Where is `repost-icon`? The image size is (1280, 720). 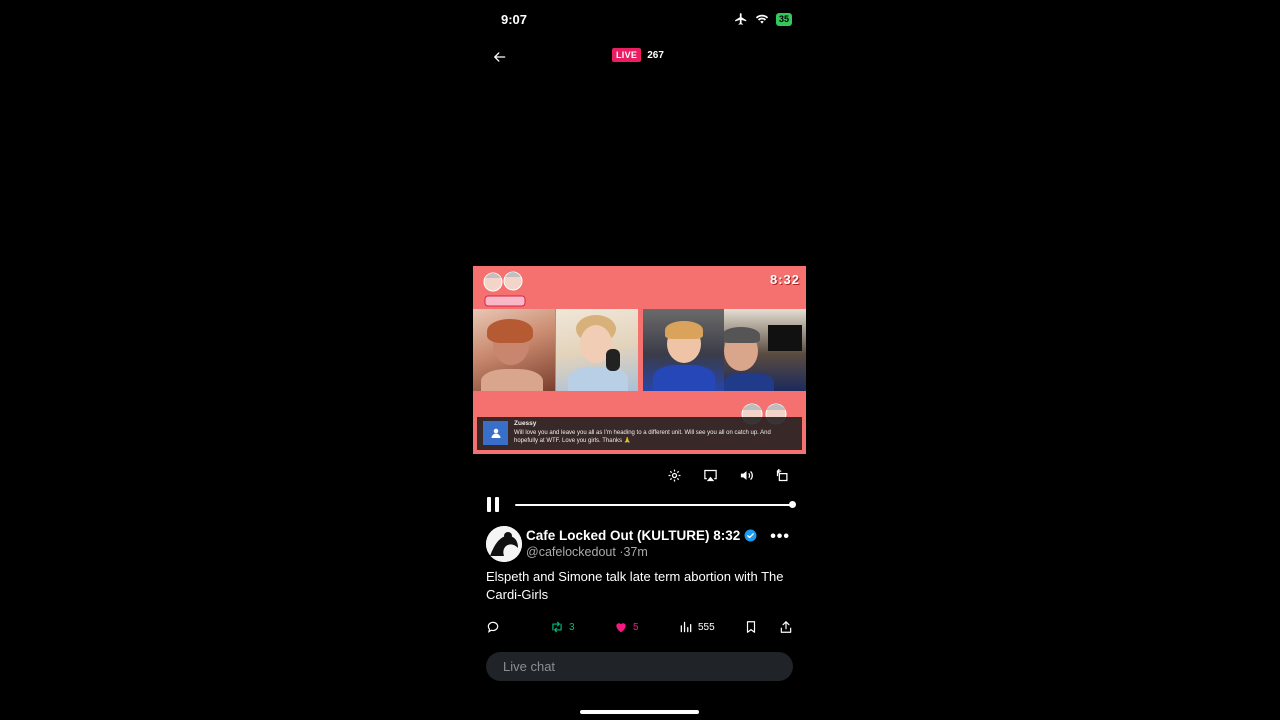 repost-icon is located at coordinates (557, 627).